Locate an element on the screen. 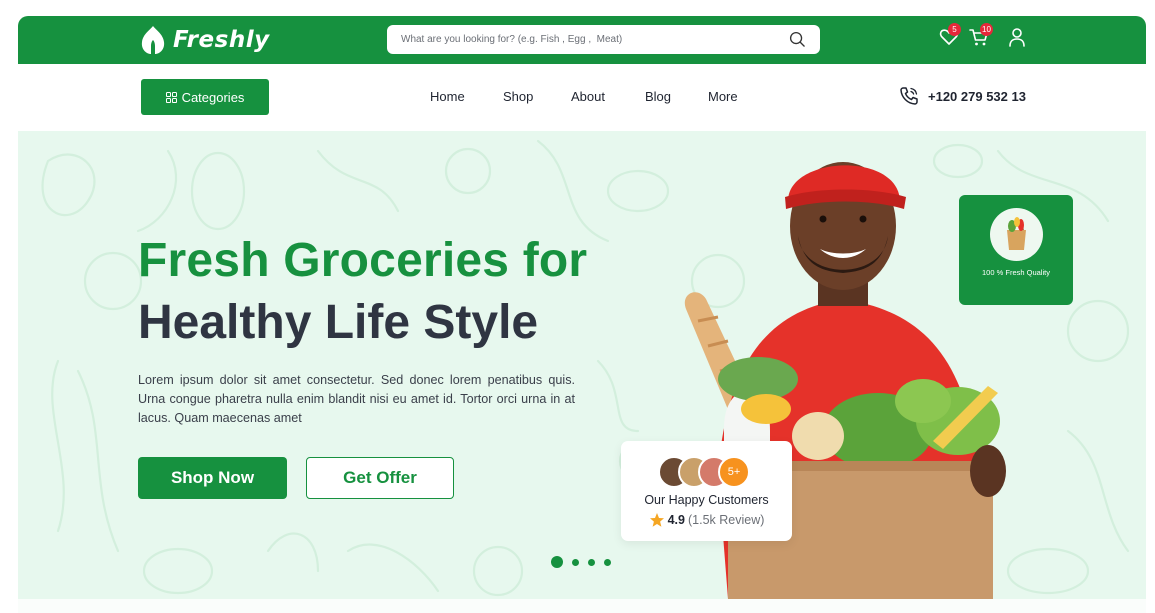 The width and height of the screenshot is (1155, 613). nav-link-blog: Blog is located at coordinates (658, 96).